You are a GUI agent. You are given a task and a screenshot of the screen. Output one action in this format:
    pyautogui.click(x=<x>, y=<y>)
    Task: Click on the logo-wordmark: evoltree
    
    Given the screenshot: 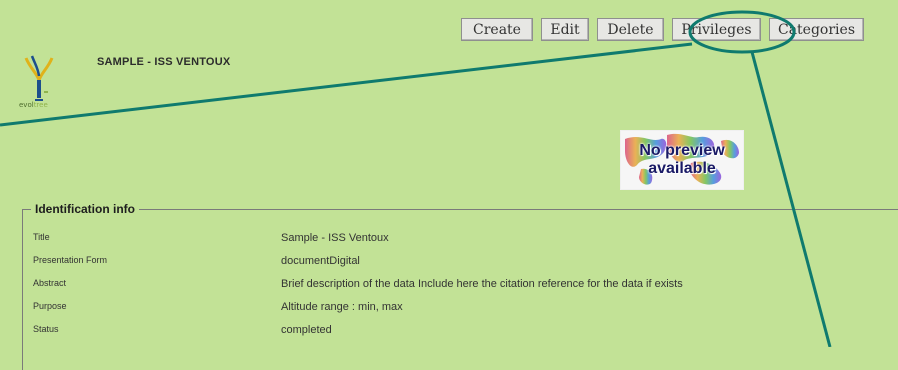 What is the action you would take?
    pyautogui.click(x=33, y=105)
    